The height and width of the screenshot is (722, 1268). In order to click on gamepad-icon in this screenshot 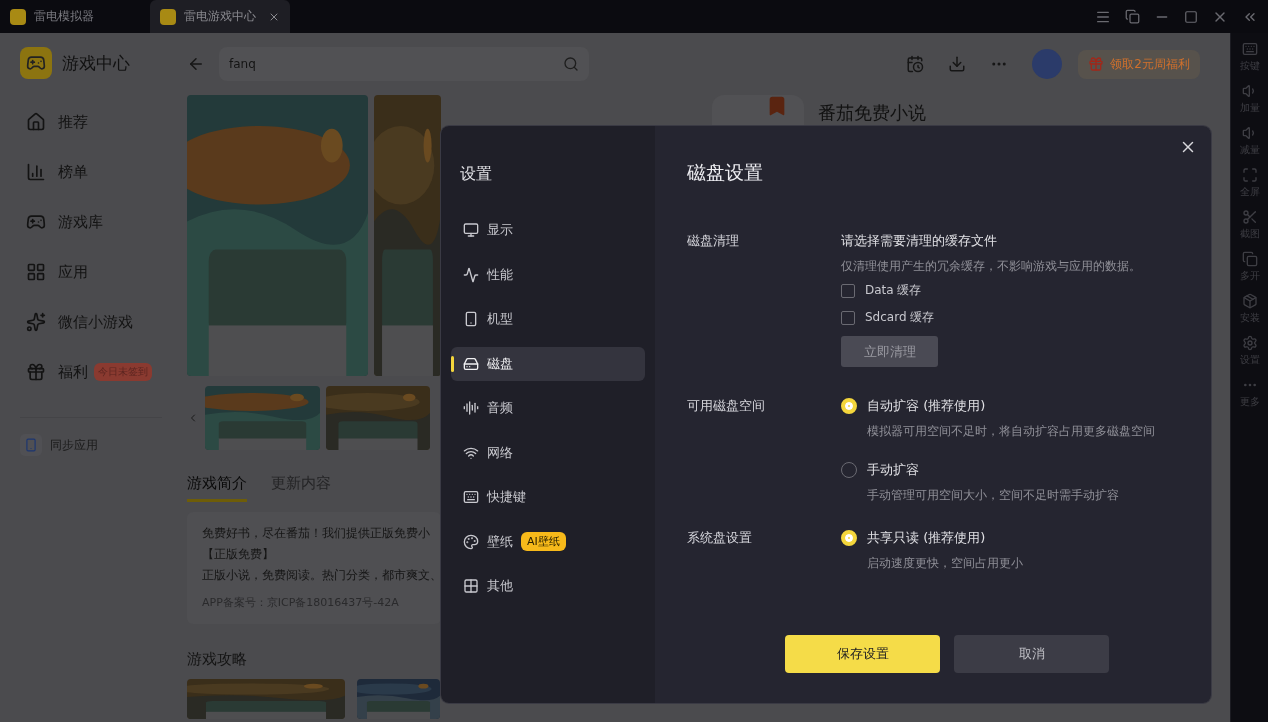, I will do `click(36, 222)`.